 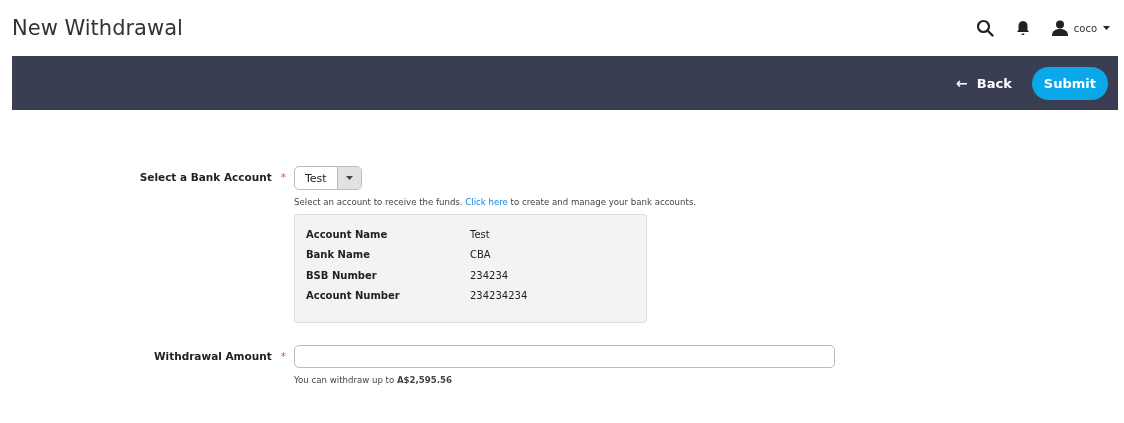 I want to click on help-text: Select an account to receive the funds. Click here to create and manage your bank accounts., so click(x=495, y=202).